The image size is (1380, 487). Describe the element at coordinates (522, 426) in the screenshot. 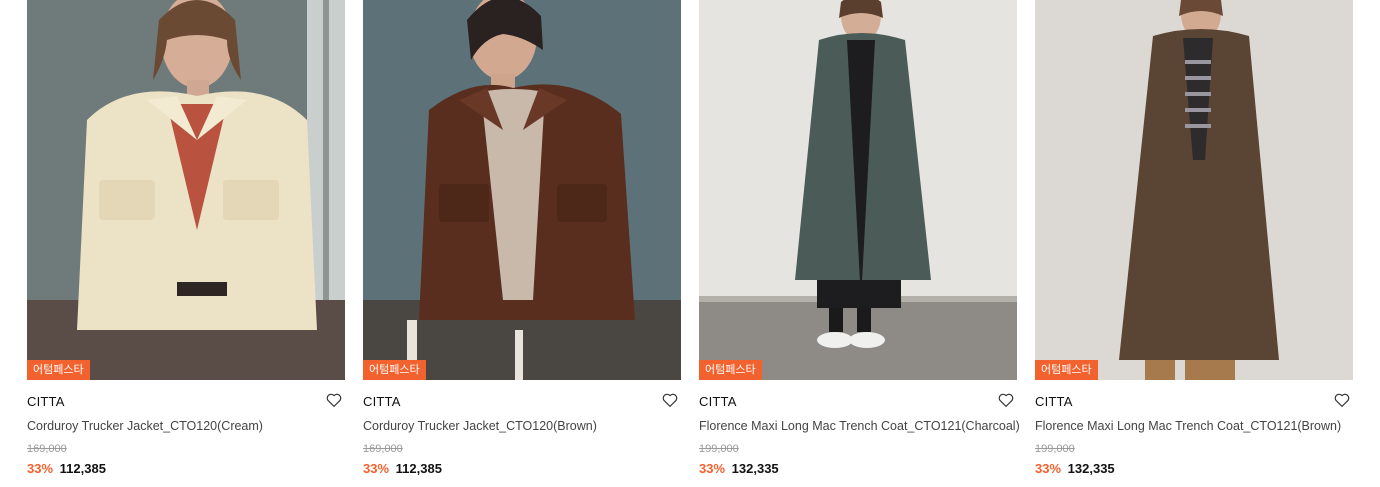

I see `product-name: Corduroy Trucker Jacket_CTO120(Brown)` at that location.